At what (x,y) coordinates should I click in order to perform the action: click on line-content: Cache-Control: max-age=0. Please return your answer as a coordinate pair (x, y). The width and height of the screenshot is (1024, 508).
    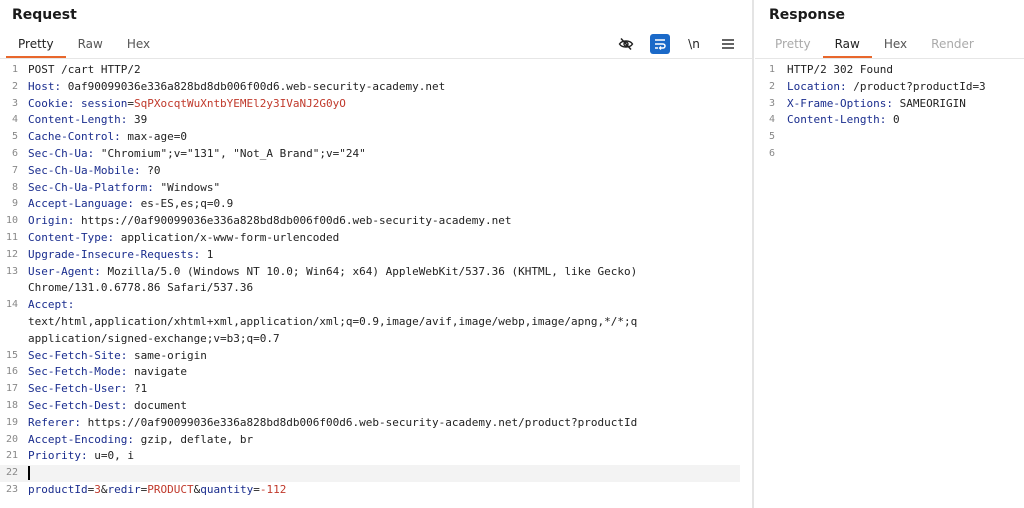
    Looking at the image, I should click on (107, 137).